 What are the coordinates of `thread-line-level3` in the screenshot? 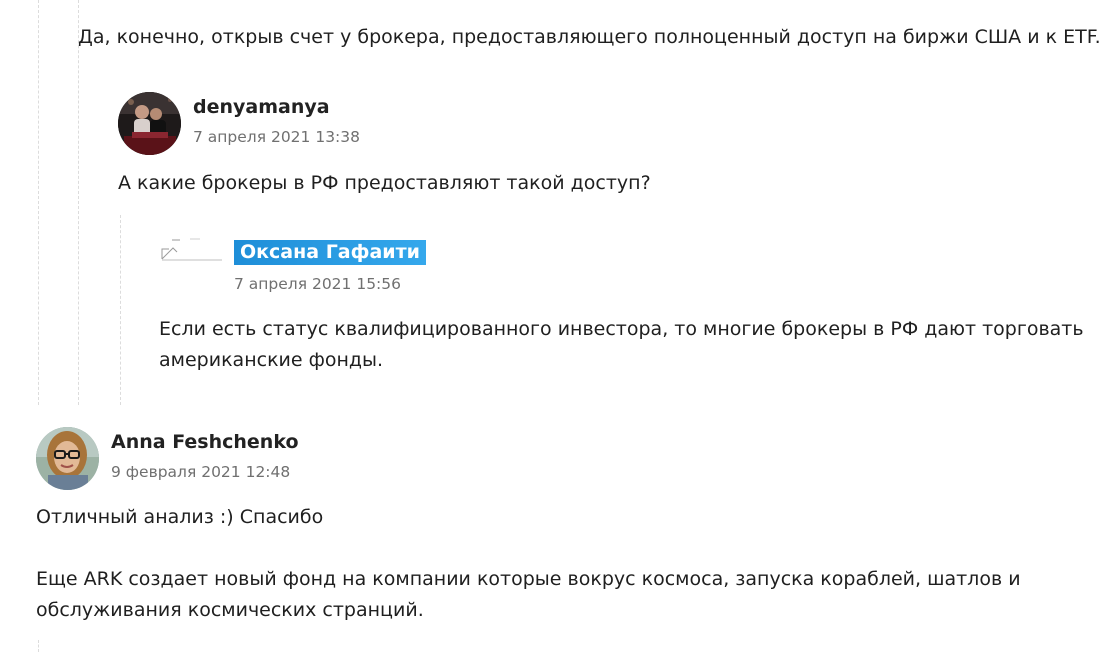 It's located at (120, 310).